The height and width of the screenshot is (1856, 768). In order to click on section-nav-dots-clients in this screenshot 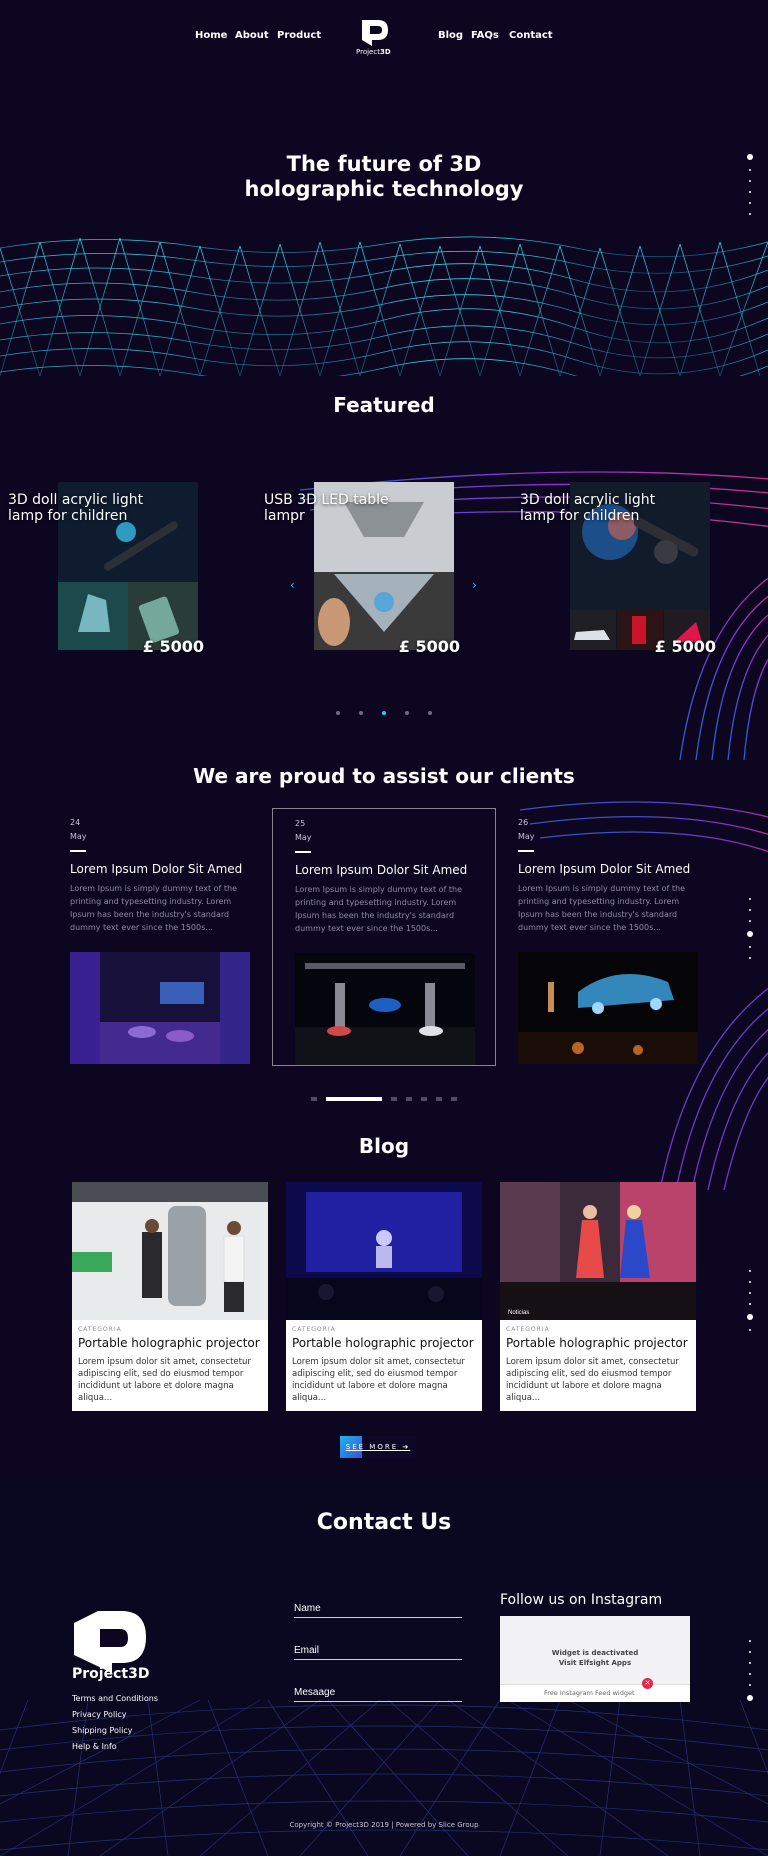, I will do `click(750, 933)`.